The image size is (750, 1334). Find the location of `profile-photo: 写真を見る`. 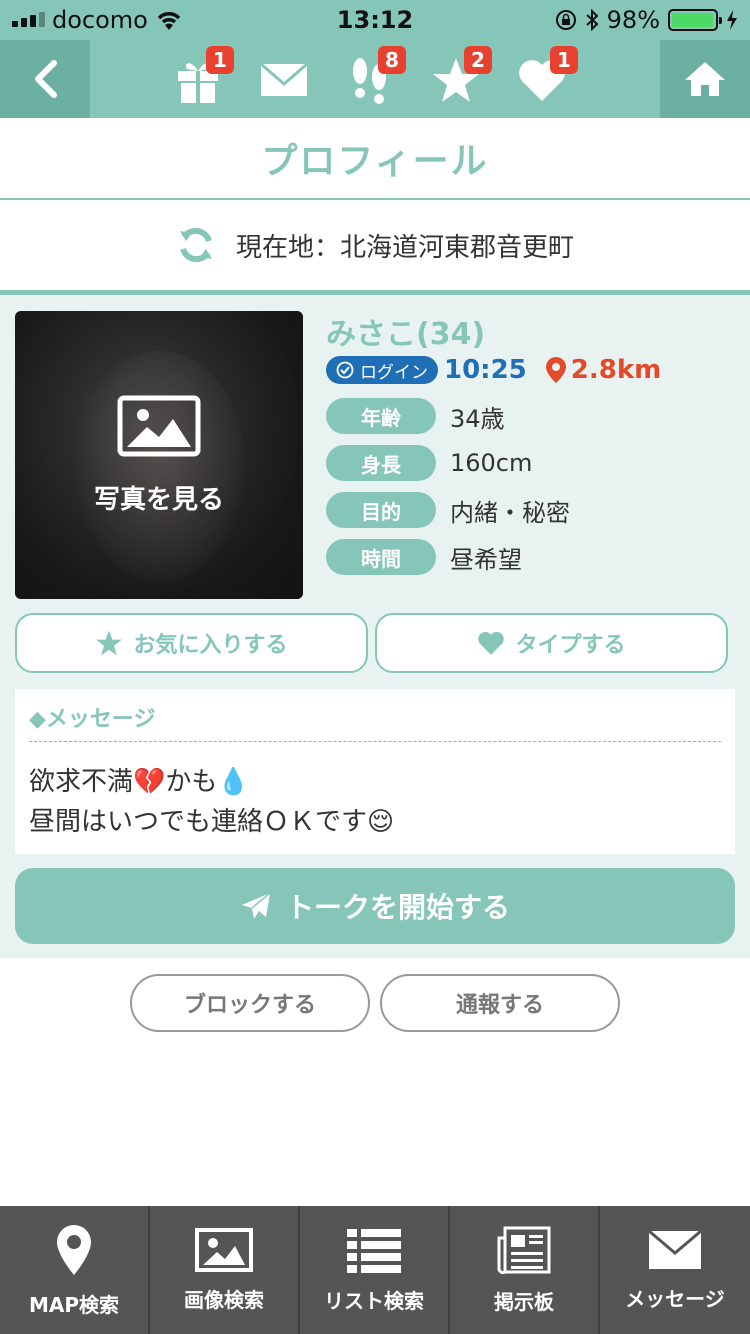

profile-photo: 写真を見る is located at coordinates (159, 455).